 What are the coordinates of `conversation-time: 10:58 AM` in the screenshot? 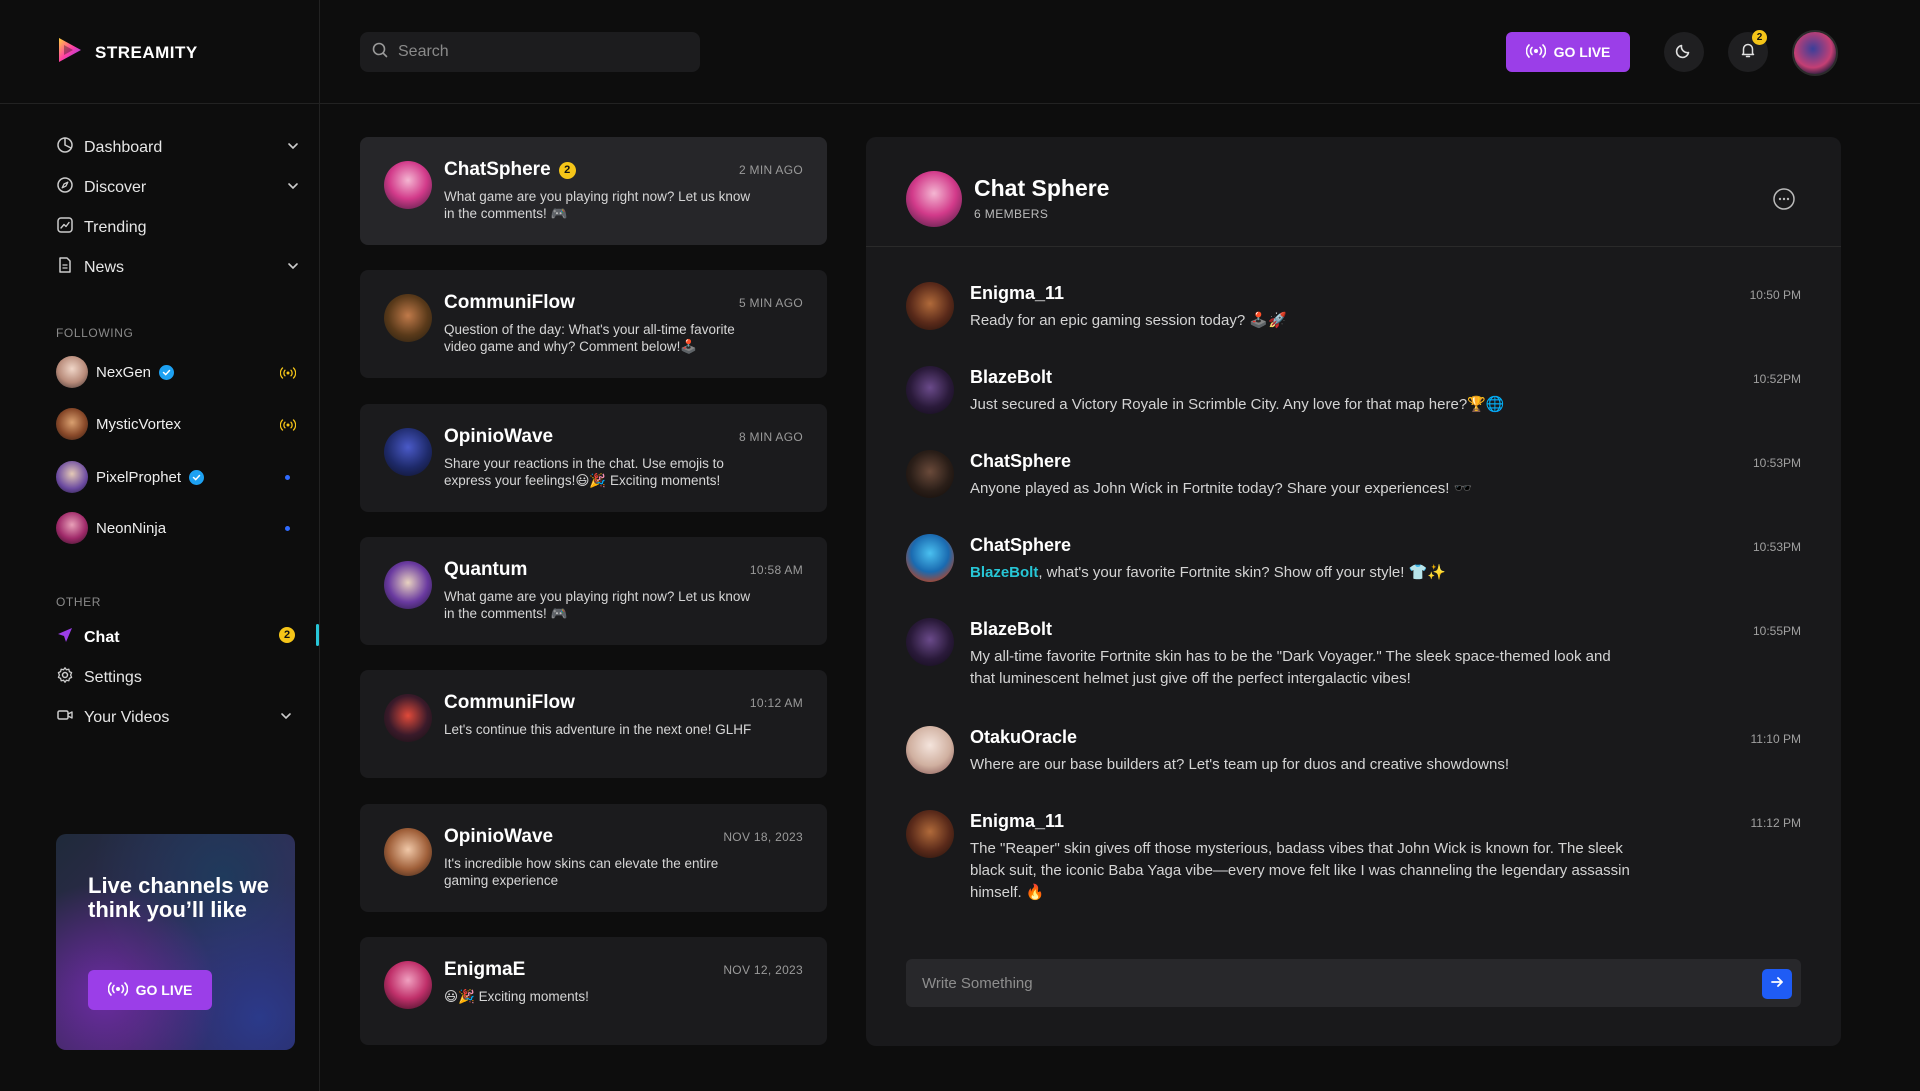 It's located at (776, 570).